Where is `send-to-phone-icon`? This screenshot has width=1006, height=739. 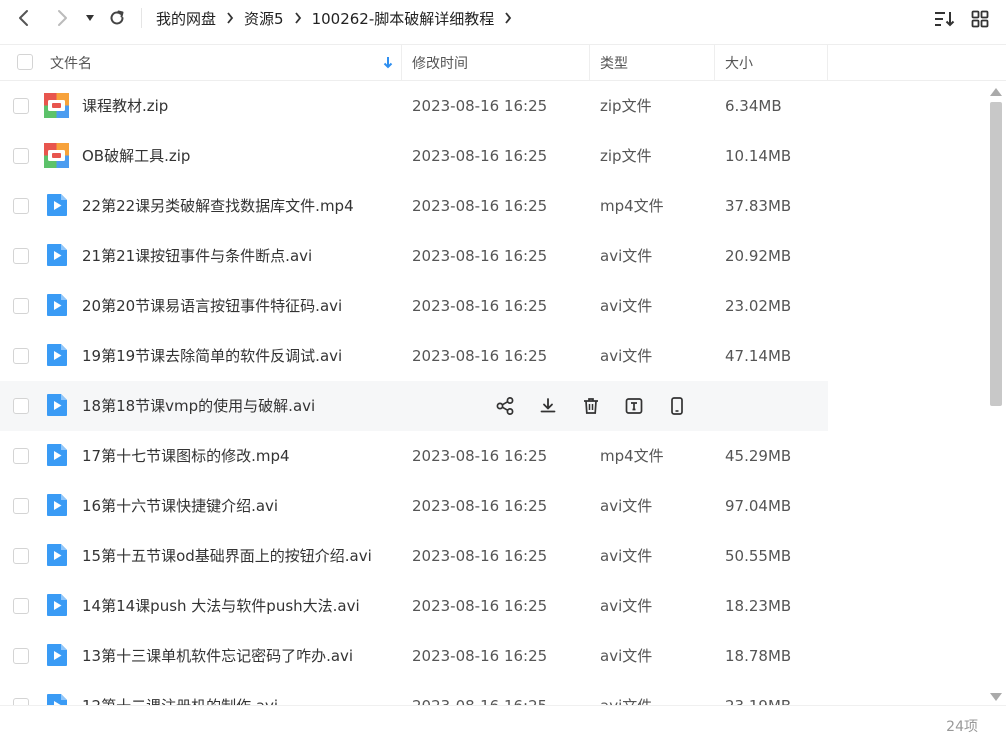 send-to-phone-icon is located at coordinates (677, 406).